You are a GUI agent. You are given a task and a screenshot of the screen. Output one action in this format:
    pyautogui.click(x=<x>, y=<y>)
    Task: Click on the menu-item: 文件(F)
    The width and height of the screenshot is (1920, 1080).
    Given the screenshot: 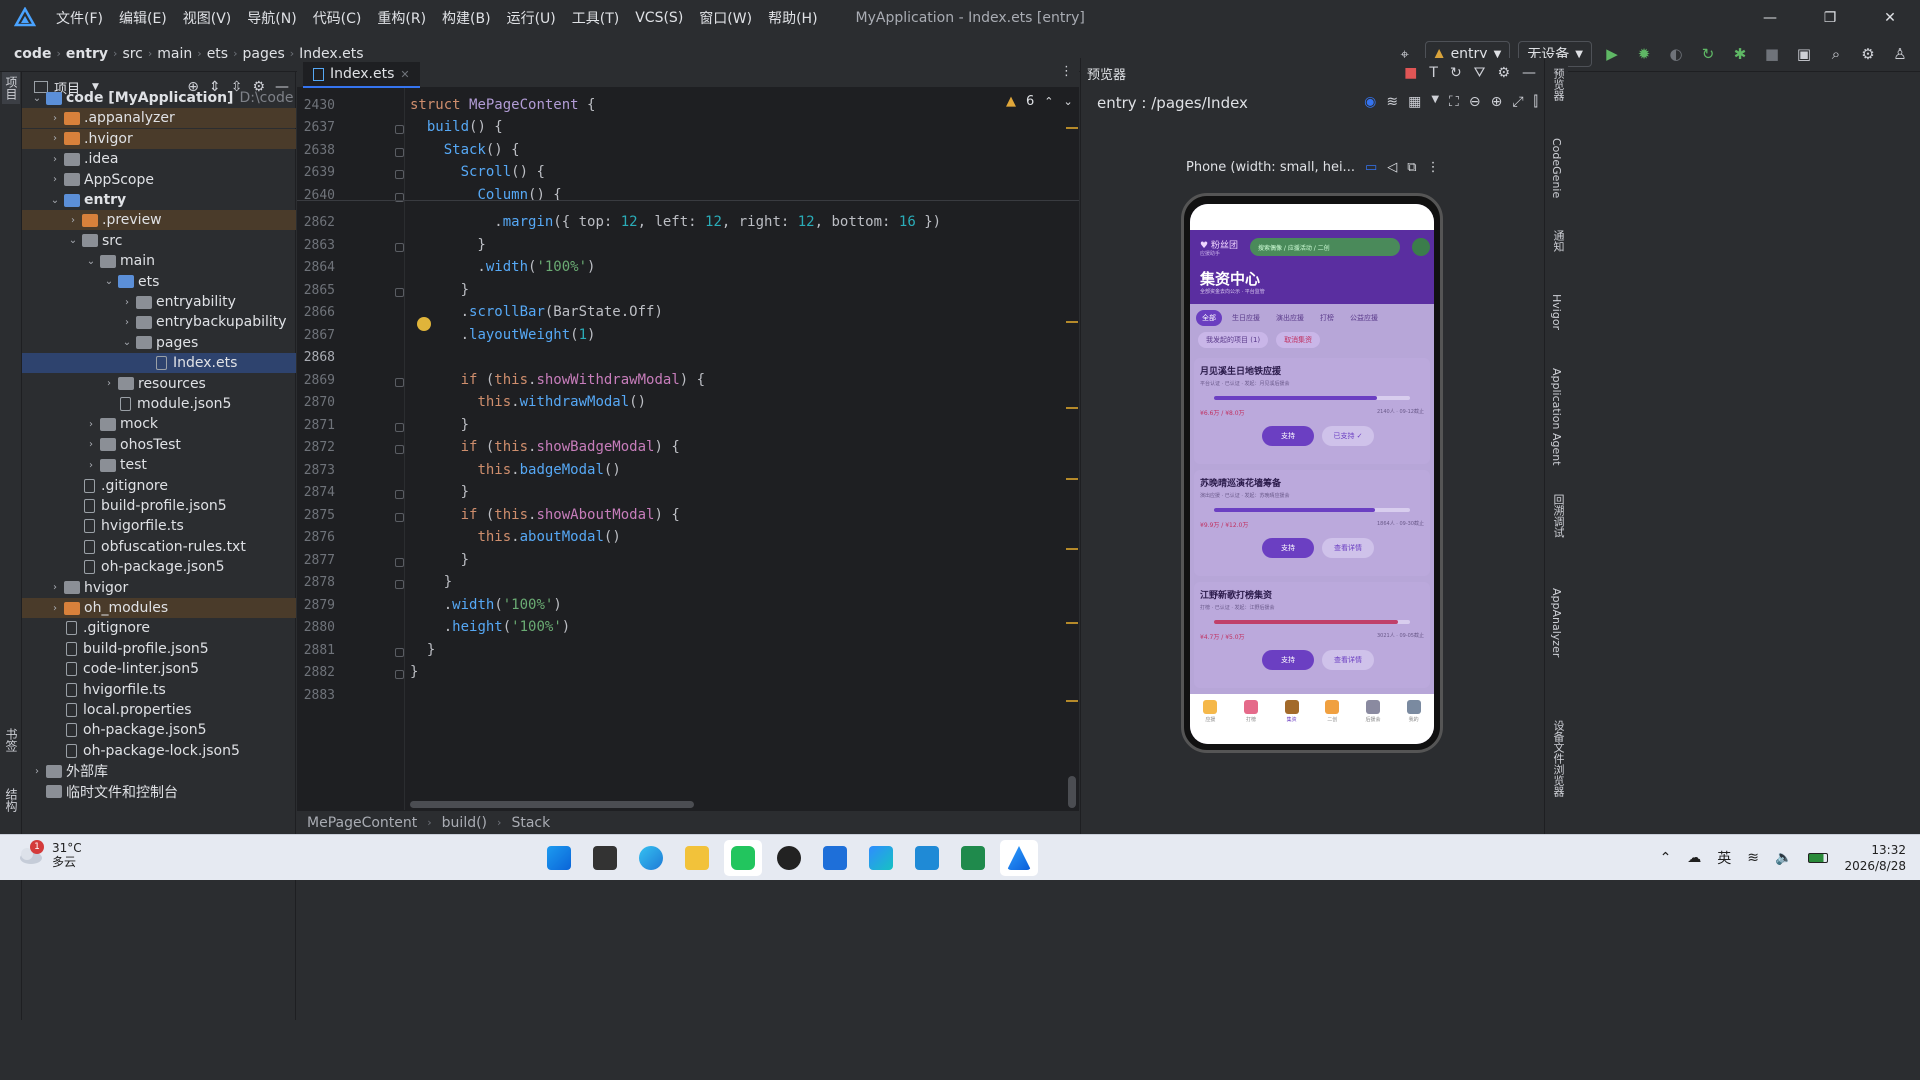 What is the action you would take?
    pyautogui.click(x=79, y=18)
    